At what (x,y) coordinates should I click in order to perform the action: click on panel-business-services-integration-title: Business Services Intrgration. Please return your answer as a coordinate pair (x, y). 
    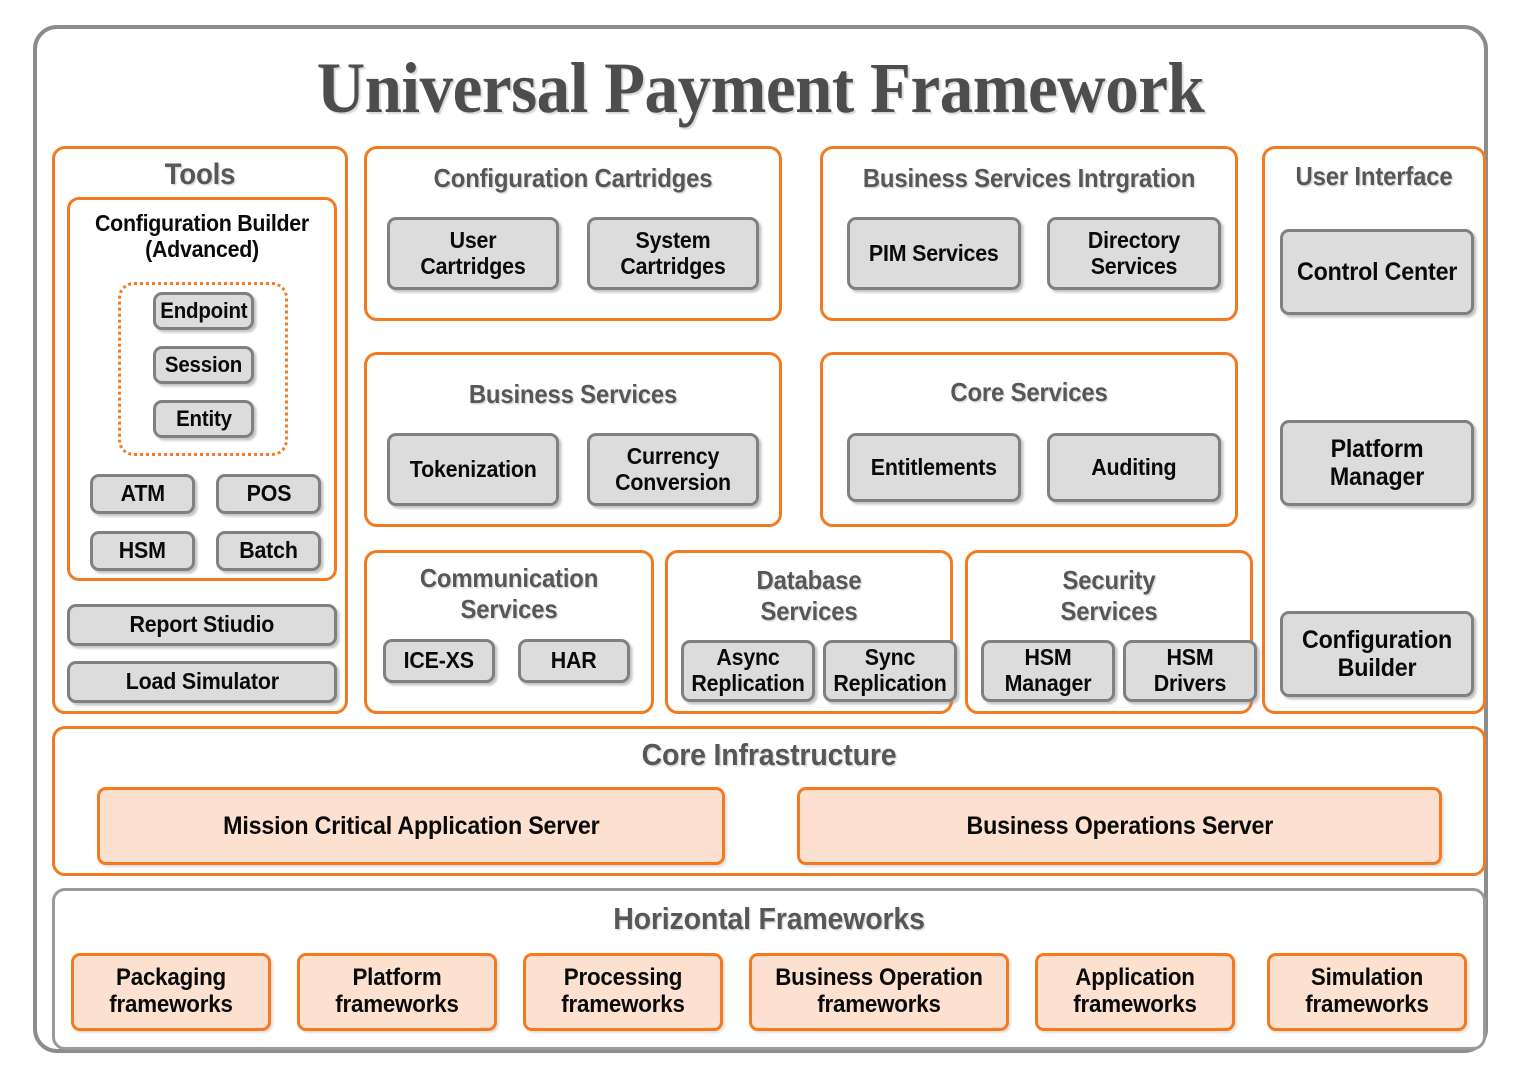
    Looking at the image, I should click on (1029, 178).